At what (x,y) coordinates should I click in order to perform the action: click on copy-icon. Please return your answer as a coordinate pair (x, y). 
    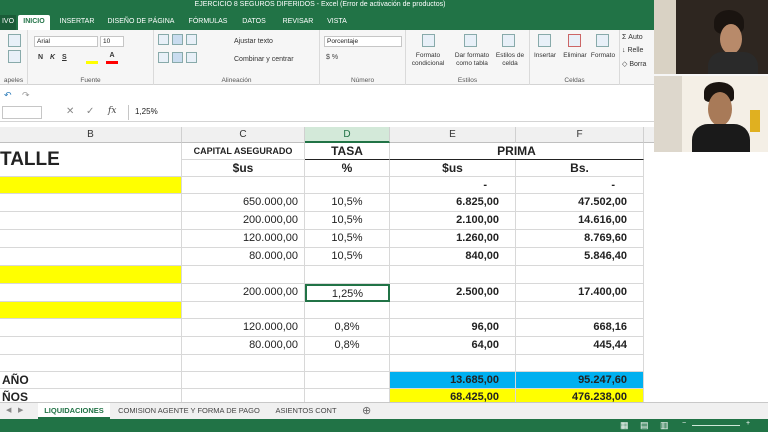
    Looking at the image, I should click on (14, 56).